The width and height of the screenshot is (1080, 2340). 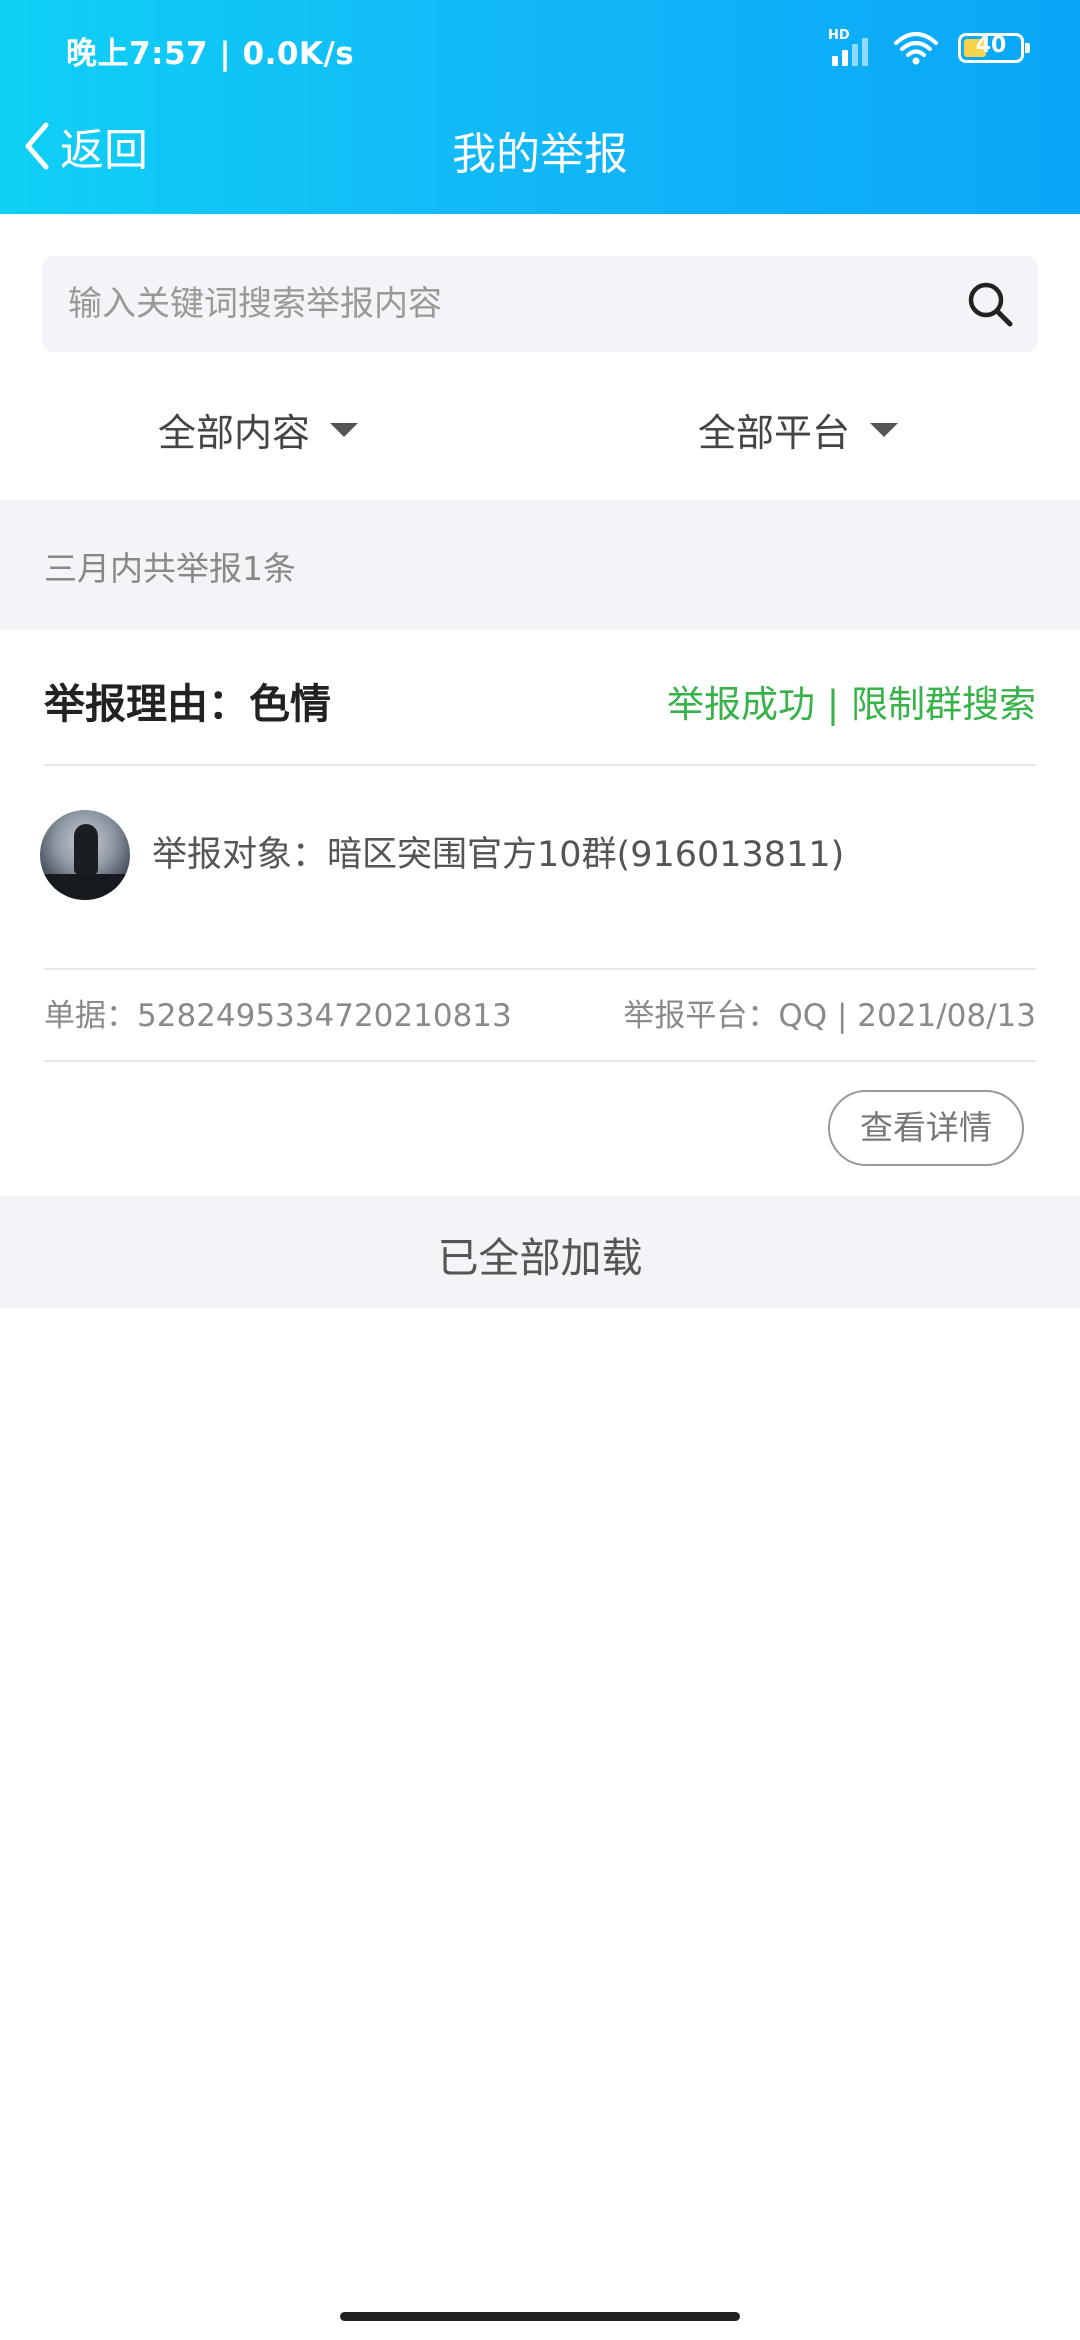 What do you see at coordinates (850, 48) in the screenshot?
I see `signal-icon: HD` at bounding box center [850, 48].